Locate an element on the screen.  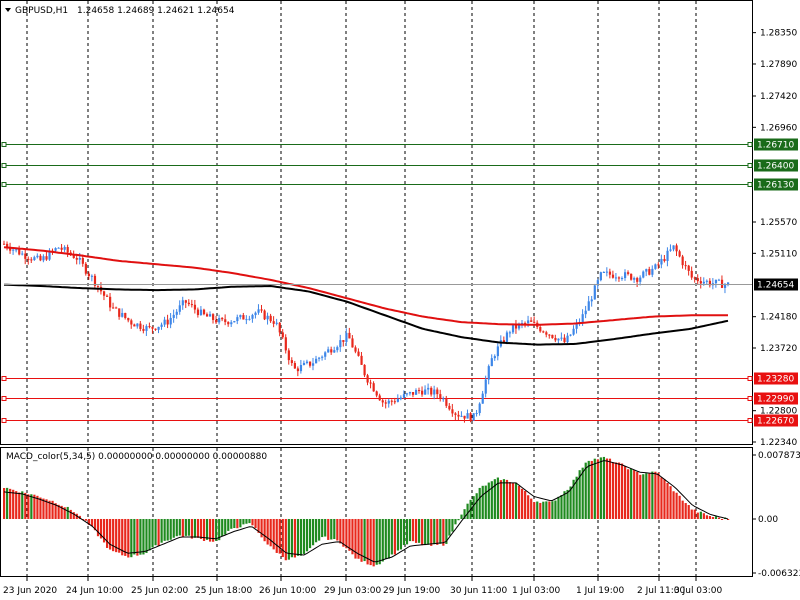
macd-axis: 0.0078738 0.00 -0.006323 is located at coordinates (776, 515).